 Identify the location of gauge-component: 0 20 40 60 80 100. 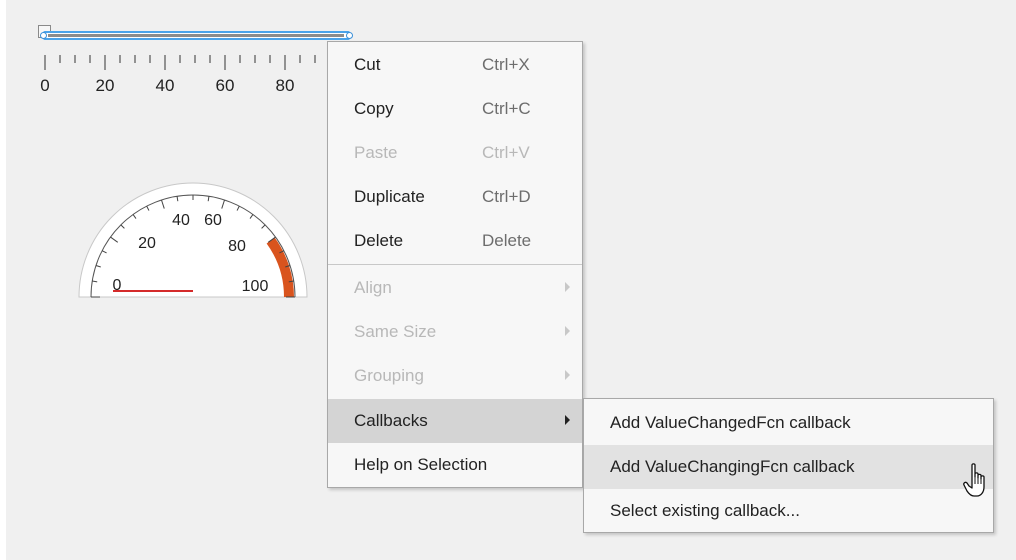
(193, 238).